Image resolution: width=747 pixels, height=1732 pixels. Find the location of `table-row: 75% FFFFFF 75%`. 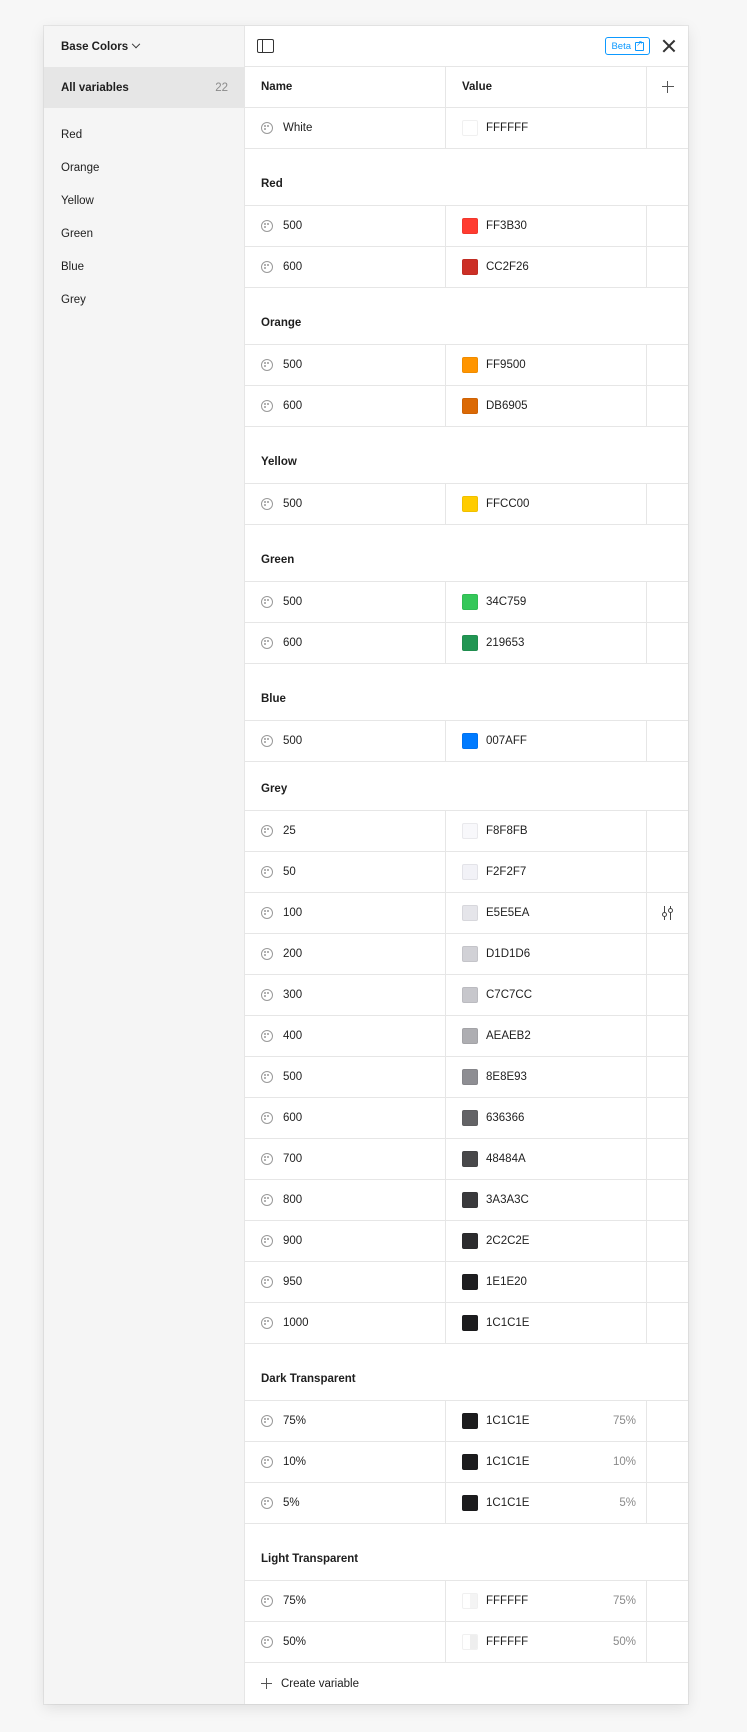

table-row: 75% FFFFFF 75% is located at coordinates (466, 1601).